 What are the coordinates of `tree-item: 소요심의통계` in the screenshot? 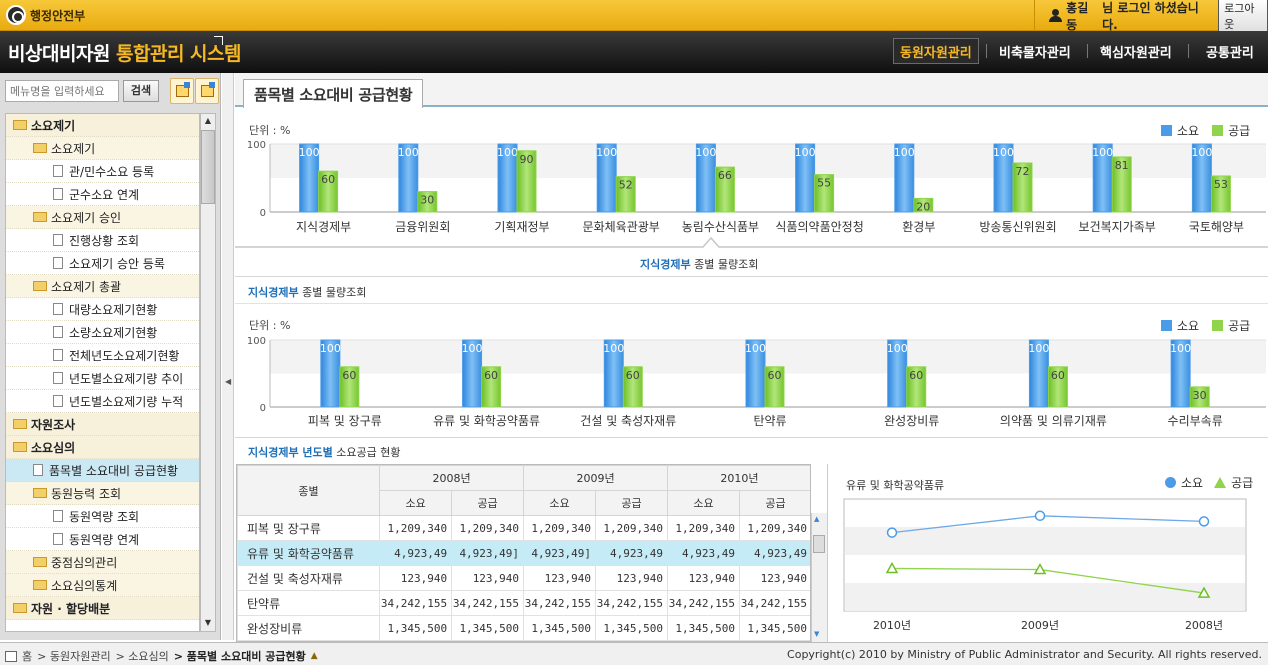 It's located at (102, 585).